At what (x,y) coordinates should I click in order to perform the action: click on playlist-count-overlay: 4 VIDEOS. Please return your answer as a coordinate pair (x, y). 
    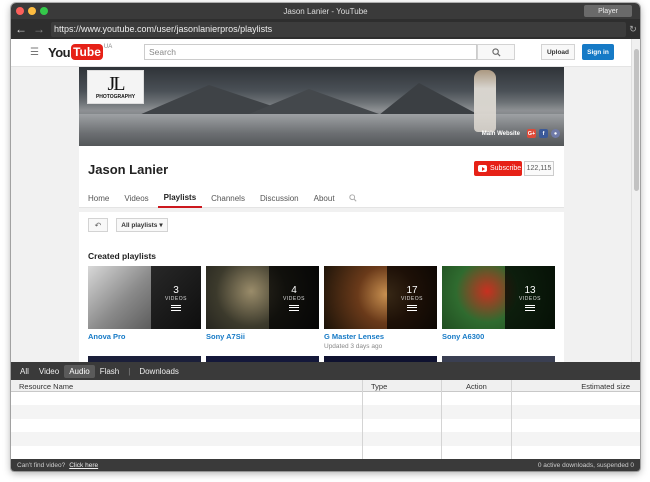
    Looking at the image, I should click on (294, 297).